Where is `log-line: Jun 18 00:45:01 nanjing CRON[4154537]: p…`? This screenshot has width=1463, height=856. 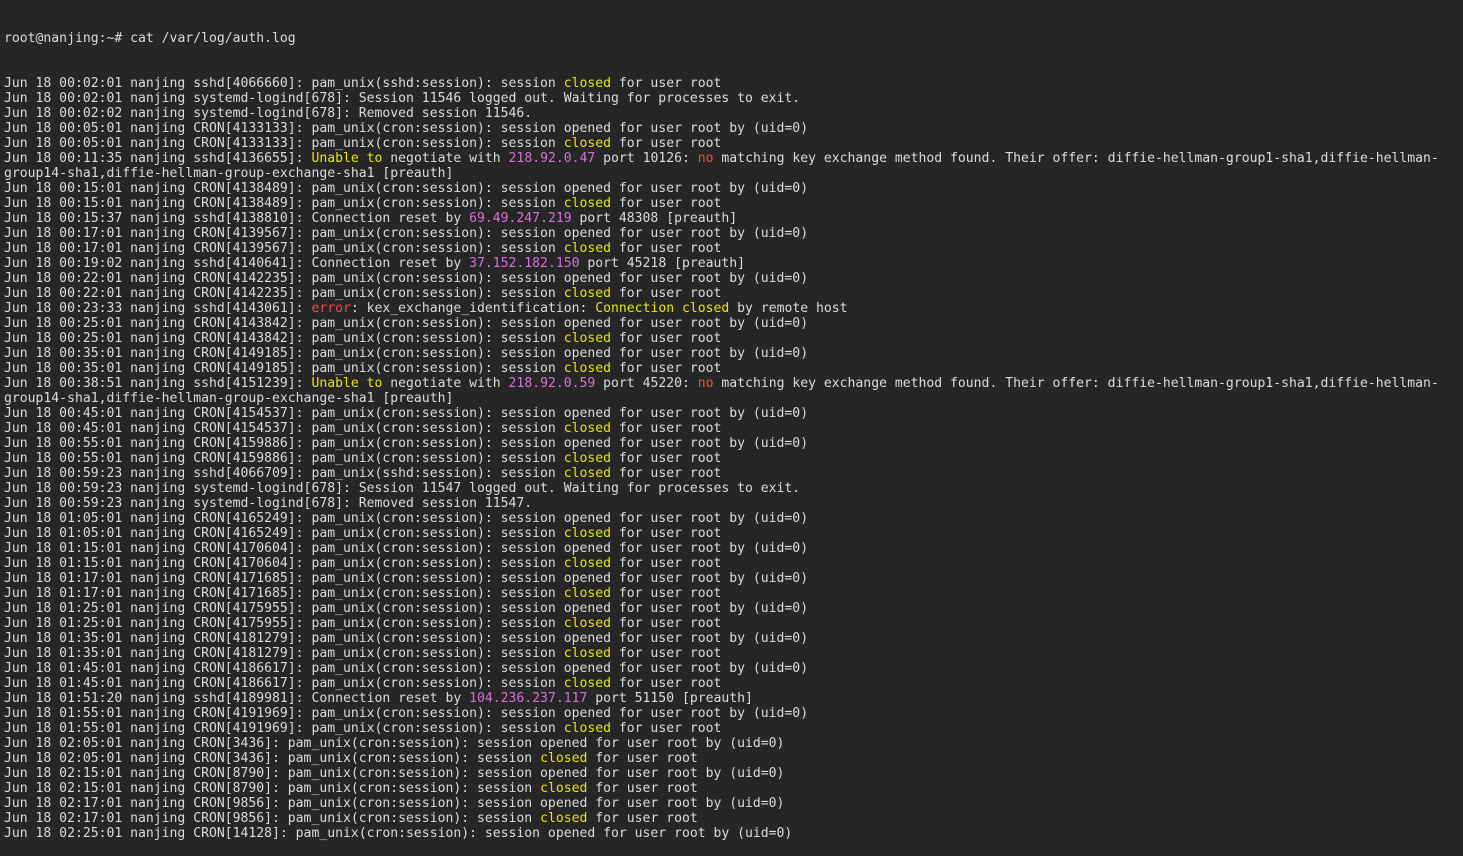
log-line: Jun 18 00:45:01 nanjing CRON[4154537]: p… is located at coordinates (732, 413).